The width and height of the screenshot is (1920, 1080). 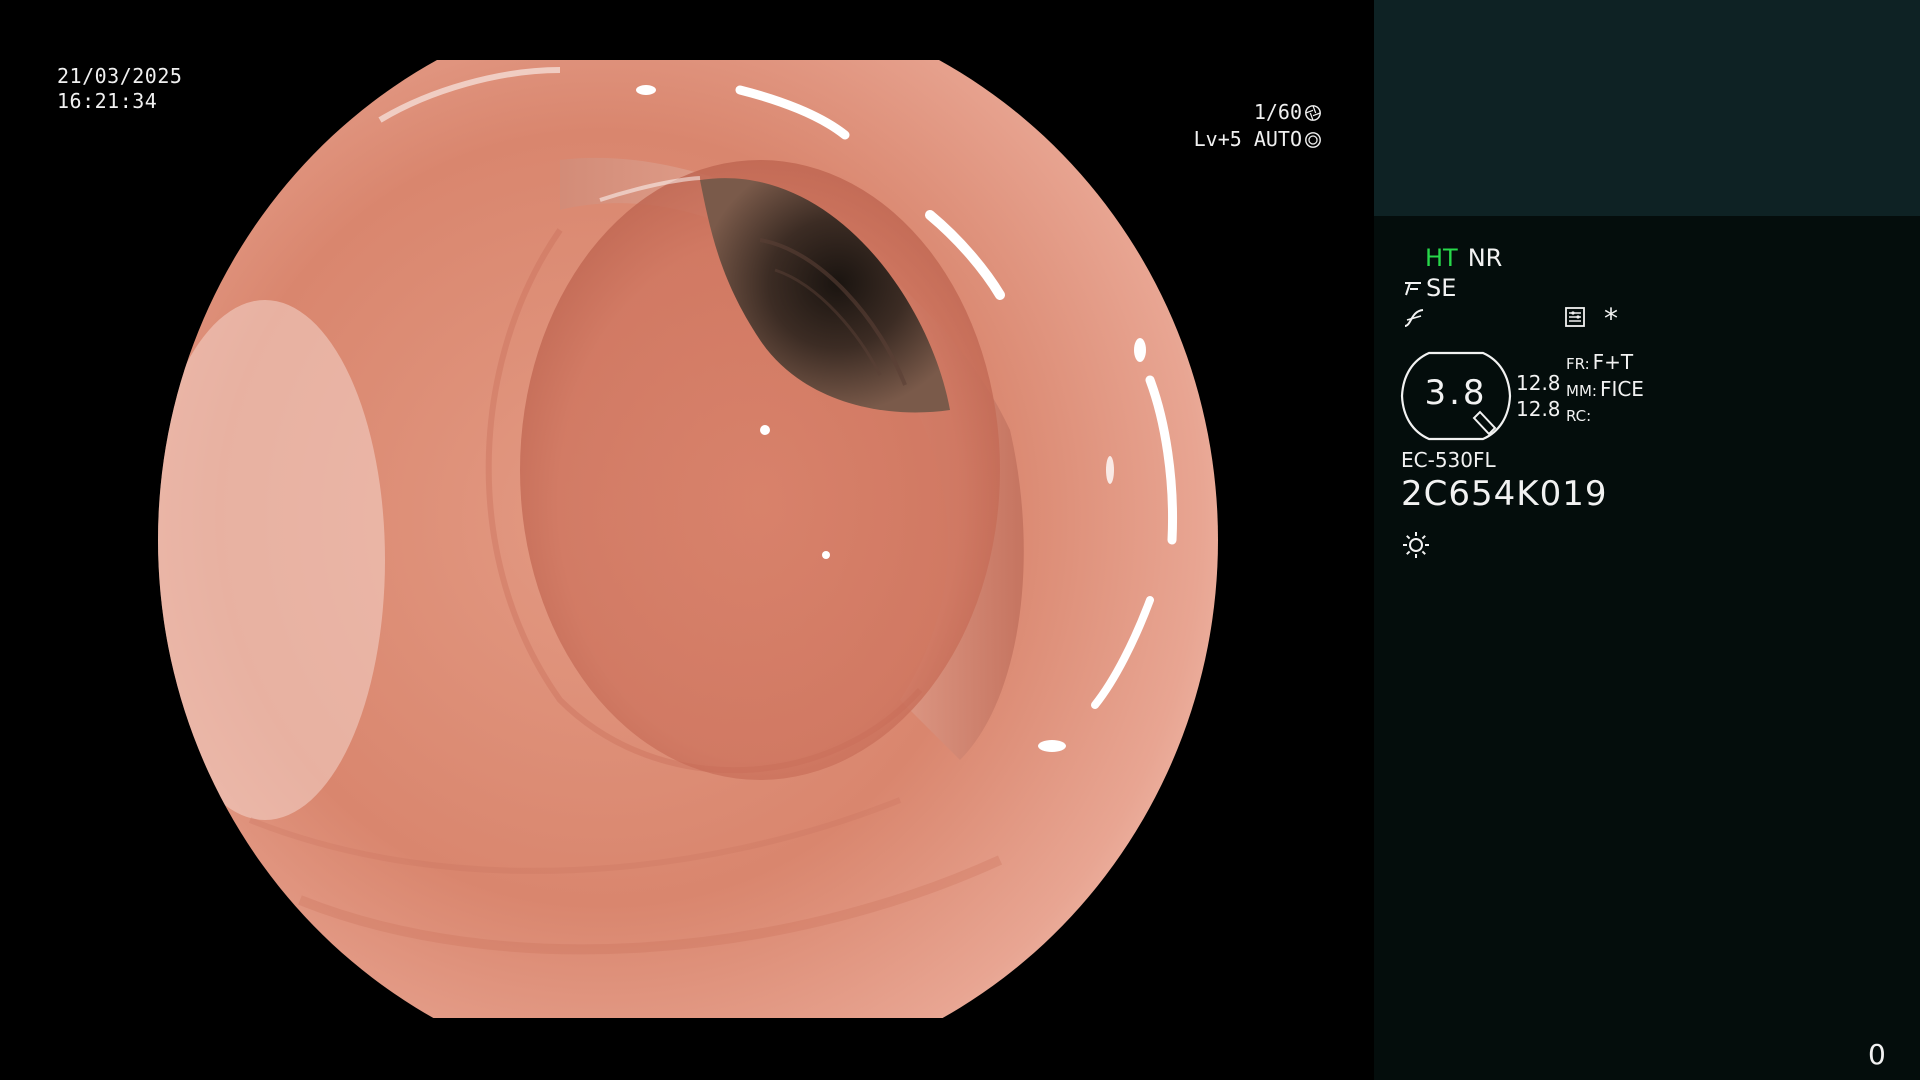 What do you see at coordinates (1485, 258) in the screenshot?
I see `nr-indicator: NR` at bounding box center [1485, 258].